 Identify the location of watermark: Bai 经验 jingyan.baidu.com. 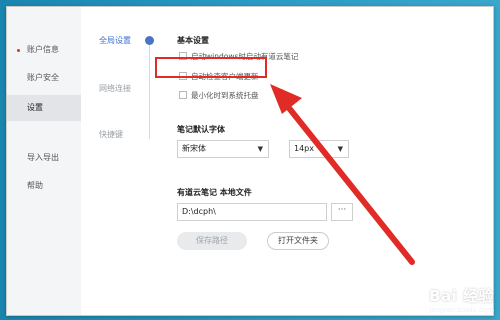
(461, 299).